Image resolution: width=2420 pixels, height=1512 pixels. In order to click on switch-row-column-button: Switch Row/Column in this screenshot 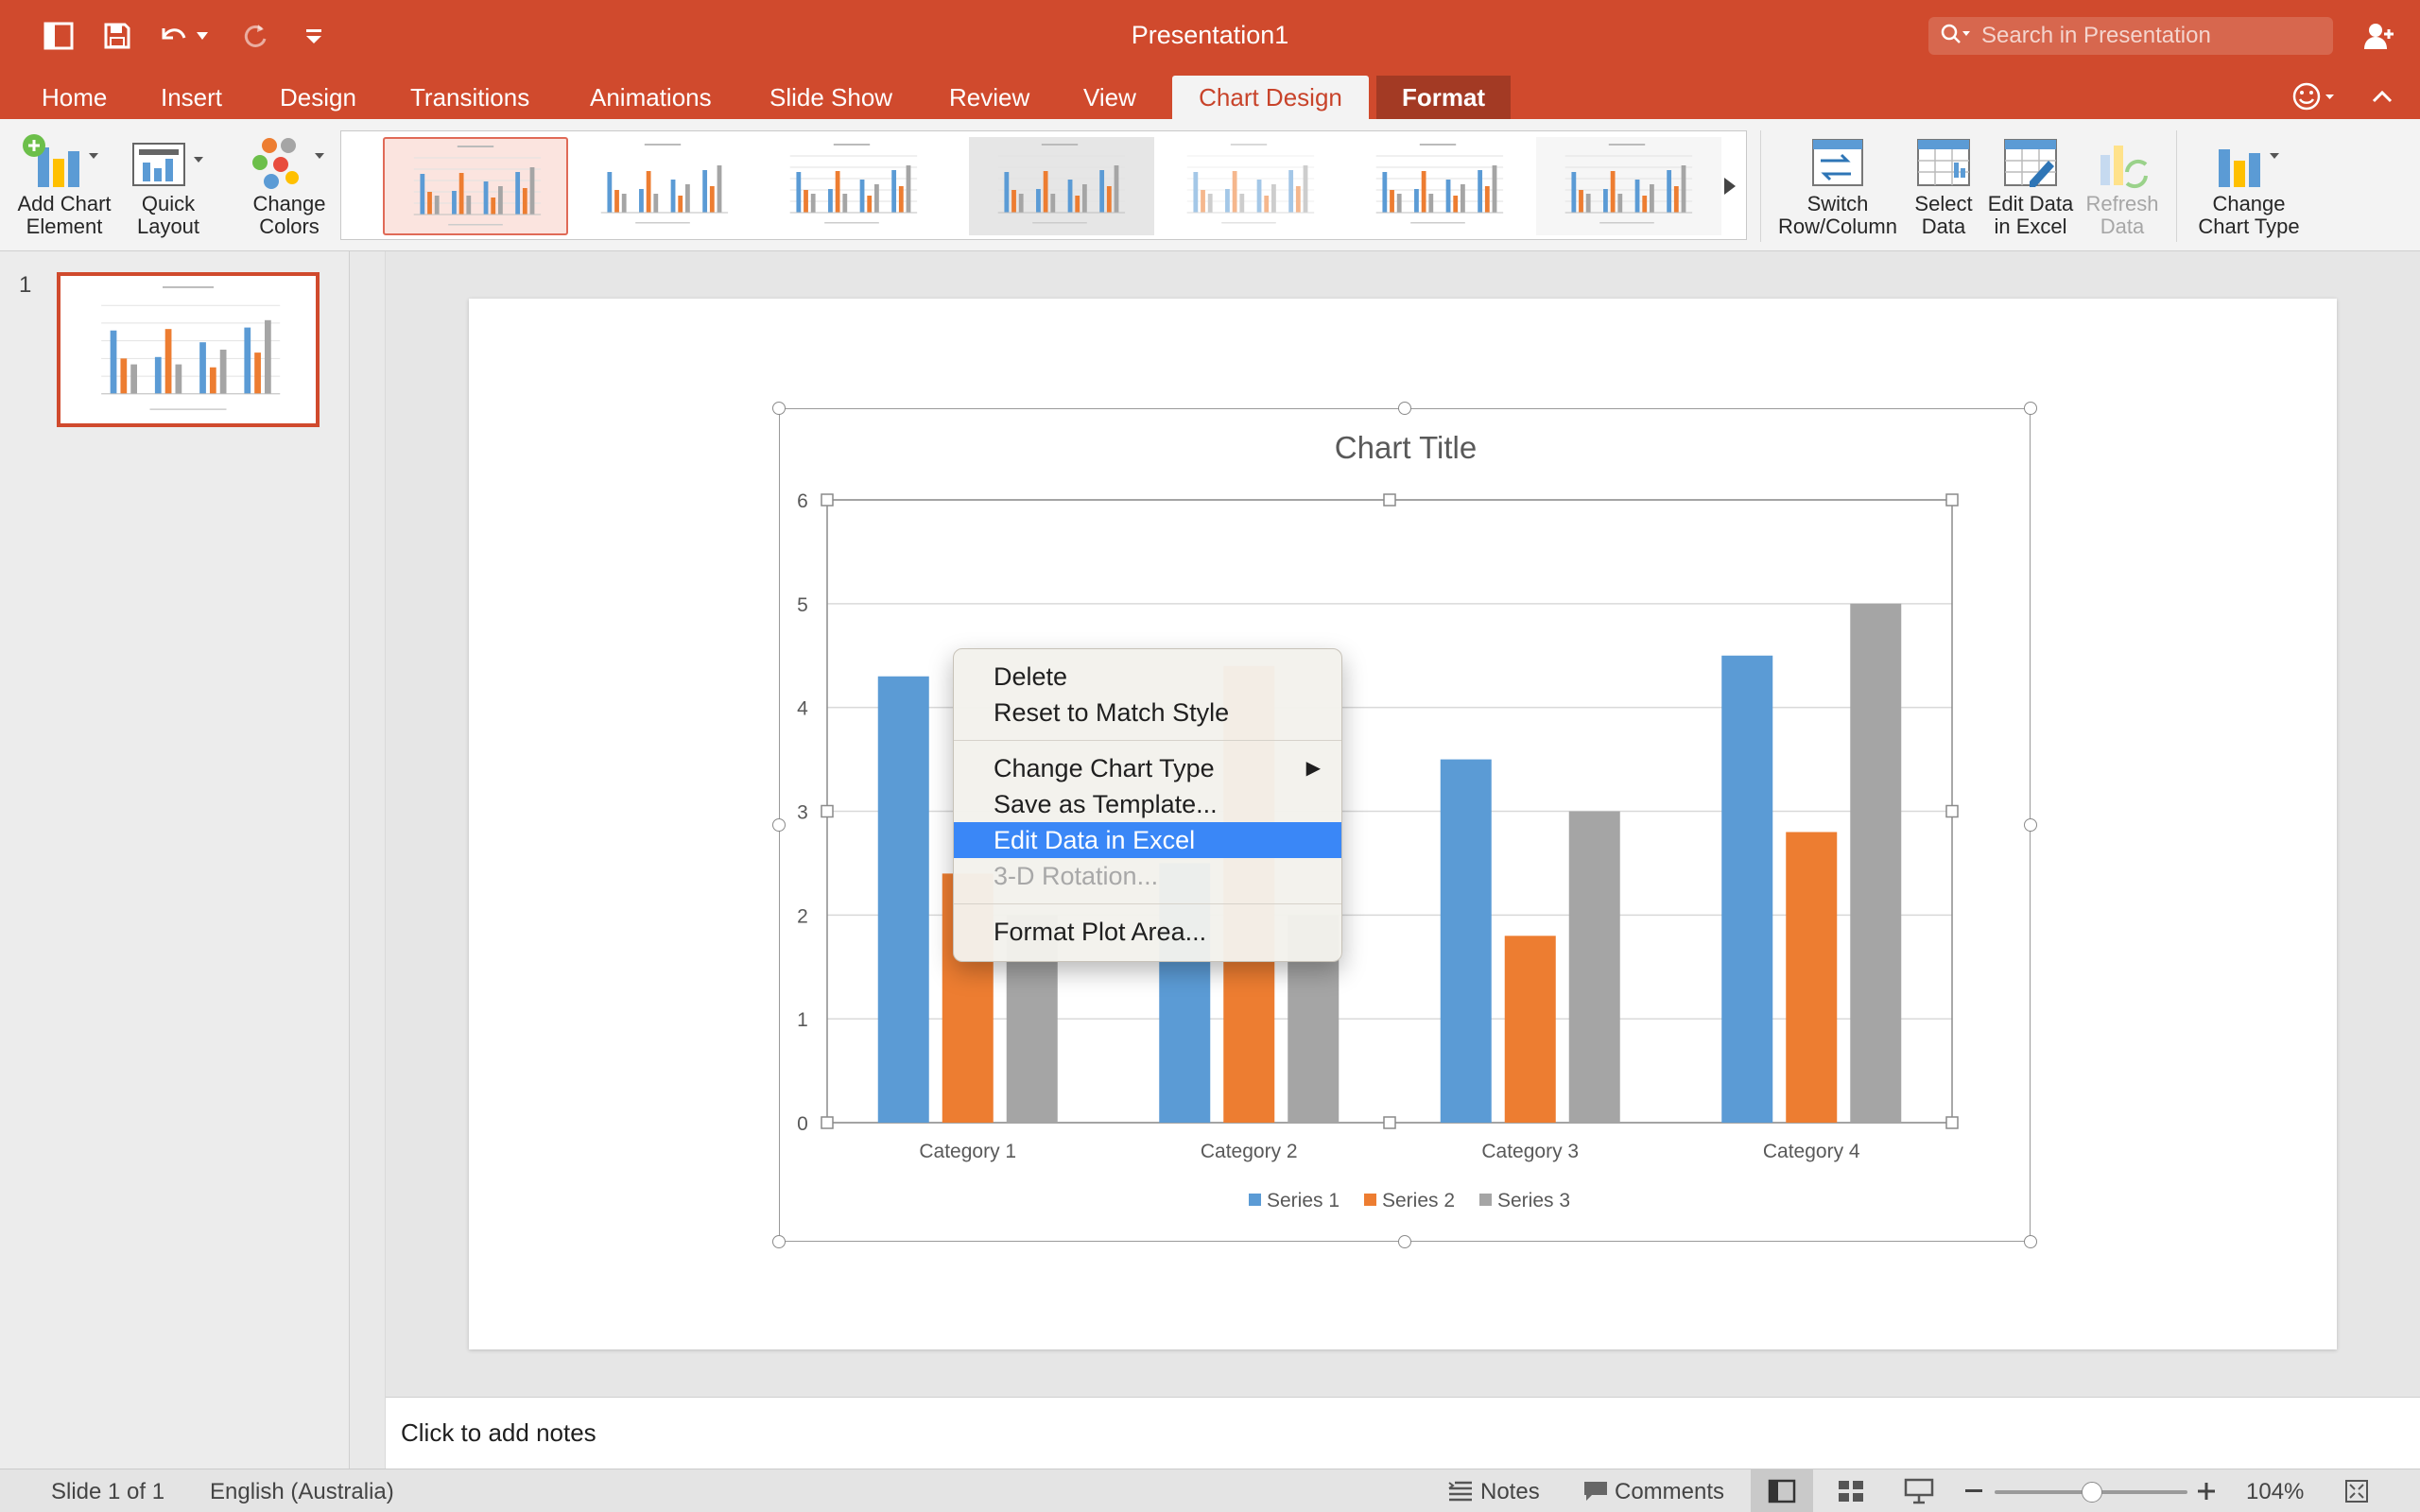, I will do `click(1837, 183)`.